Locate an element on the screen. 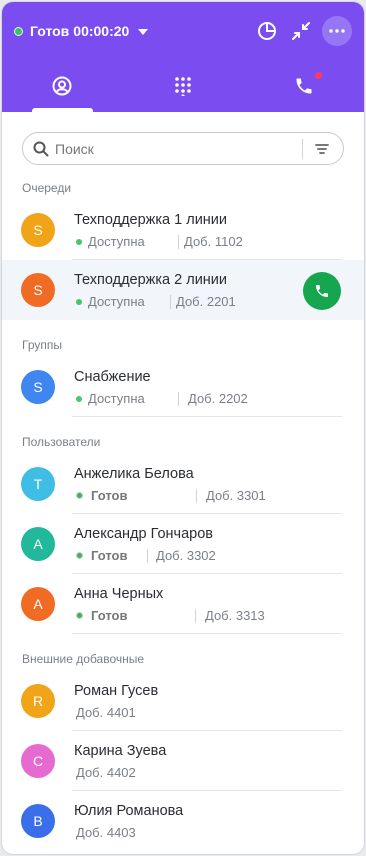  contacts-icon is located at coordinates (62, 86).